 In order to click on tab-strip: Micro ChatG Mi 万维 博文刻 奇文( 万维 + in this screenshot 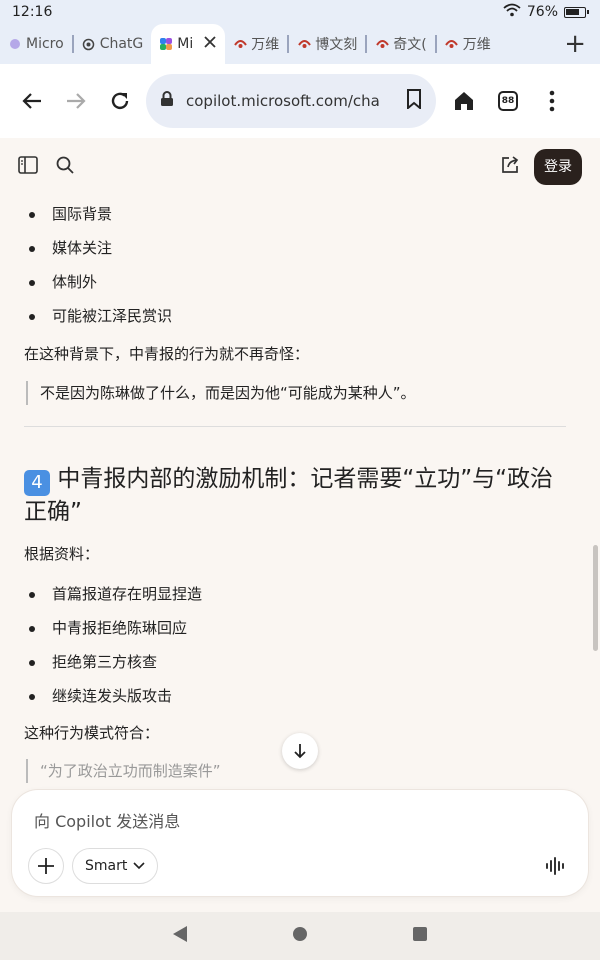, I will do `click(300, 44)`.